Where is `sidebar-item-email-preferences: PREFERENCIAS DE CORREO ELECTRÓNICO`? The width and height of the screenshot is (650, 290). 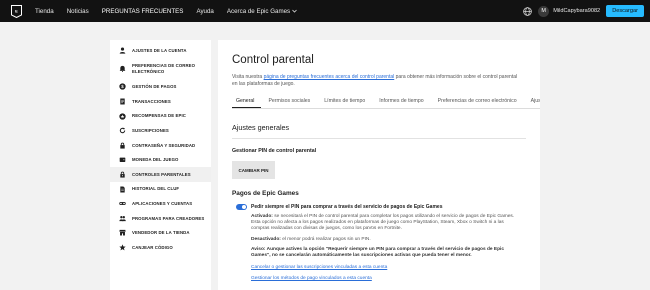 sidebar-item-email-preferences: PREFERENCIAS DE CORREO ELECTRÓNICO is located at coordinates (160, 69).